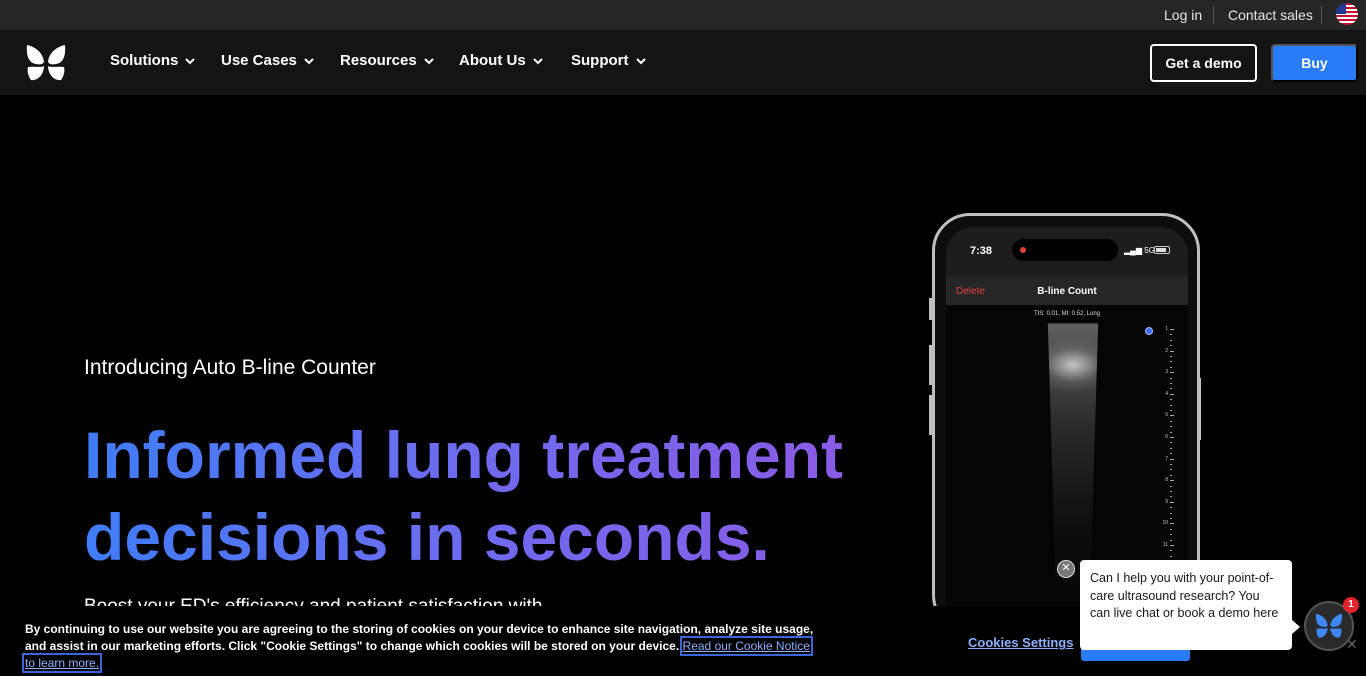  What do you see at coordinates (1314, 63) in the screenshot?
I see `buy-button: Buy` at bounding box center [1314, 63].